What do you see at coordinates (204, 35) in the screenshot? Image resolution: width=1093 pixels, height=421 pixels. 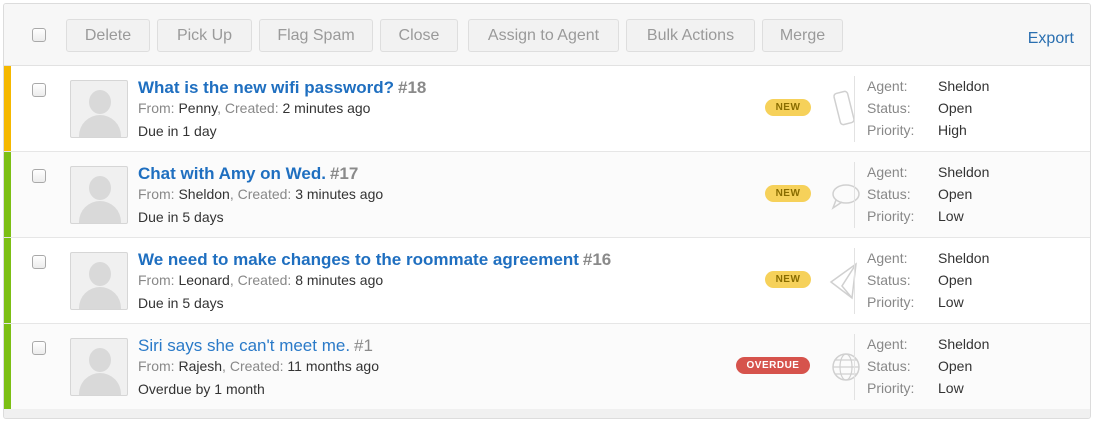 I see `pick-up-button: Pick Up` at bounding box center [204, 35].